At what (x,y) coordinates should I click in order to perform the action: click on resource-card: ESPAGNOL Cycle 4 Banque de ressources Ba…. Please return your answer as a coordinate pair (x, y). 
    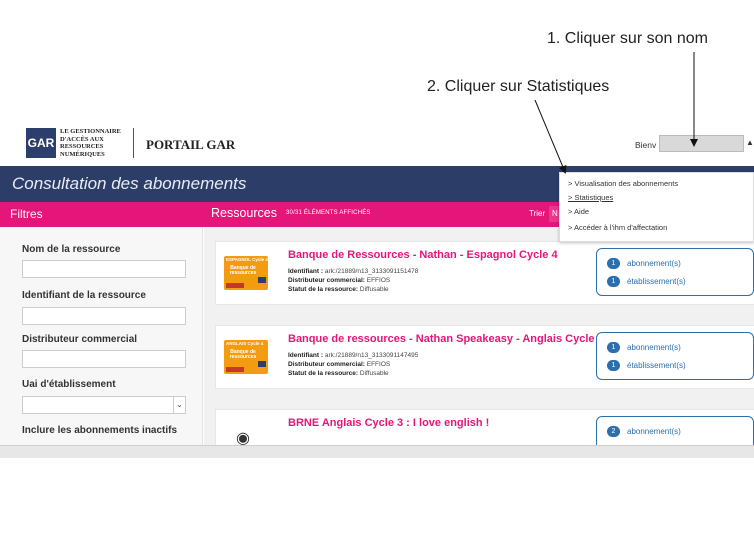
    Looking at the image, I should click on (484, 273).